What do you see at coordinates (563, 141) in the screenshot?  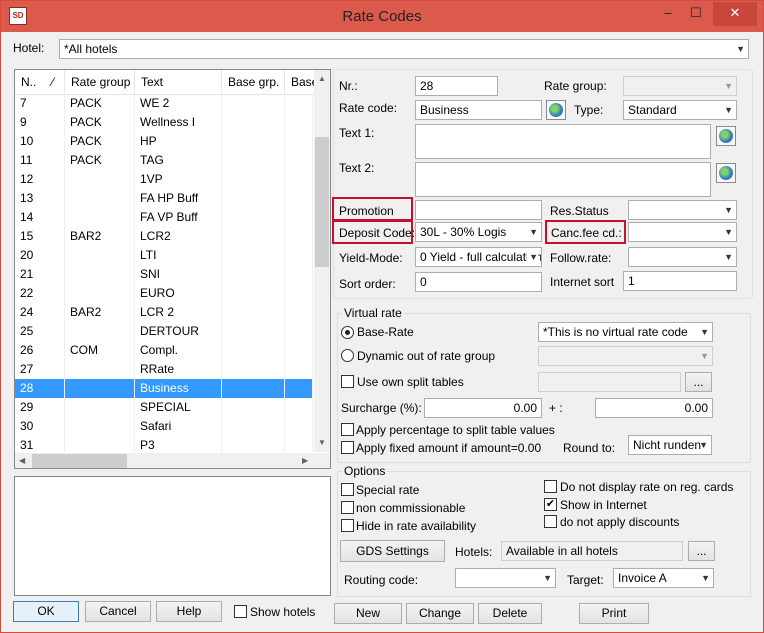 I see `text1-field` at bounding box center [563, 141].